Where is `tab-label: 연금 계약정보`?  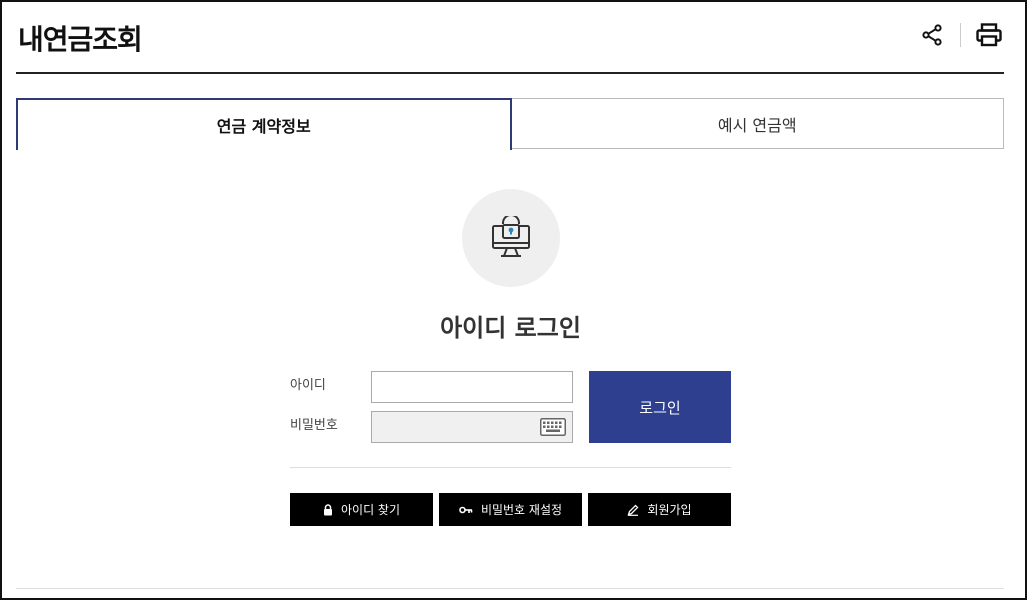
tab-label: 연금 계약정보 is located at coordinates (263, 126).